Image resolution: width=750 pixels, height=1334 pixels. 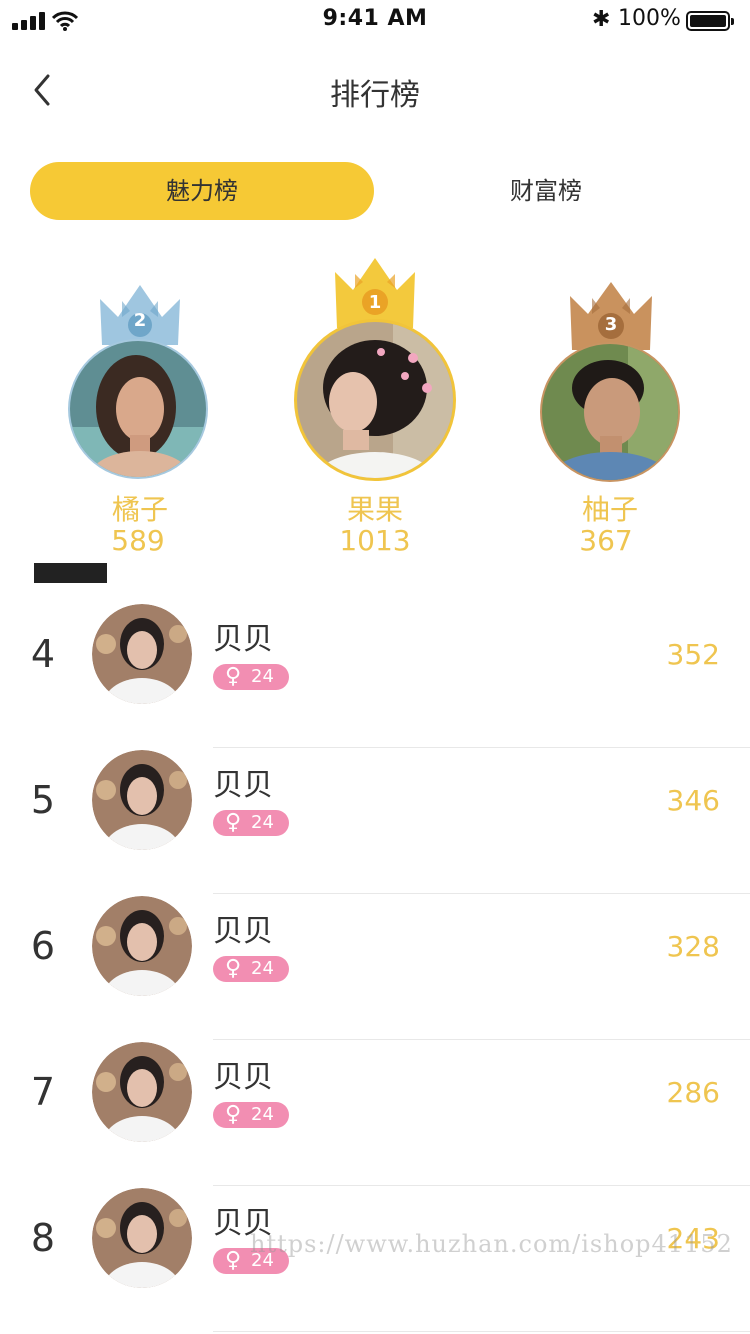 What do you see at coordinates (609, 509) in the screenshot?
I see `podium-name-third: 柚子` at bounding box center [609, 509].